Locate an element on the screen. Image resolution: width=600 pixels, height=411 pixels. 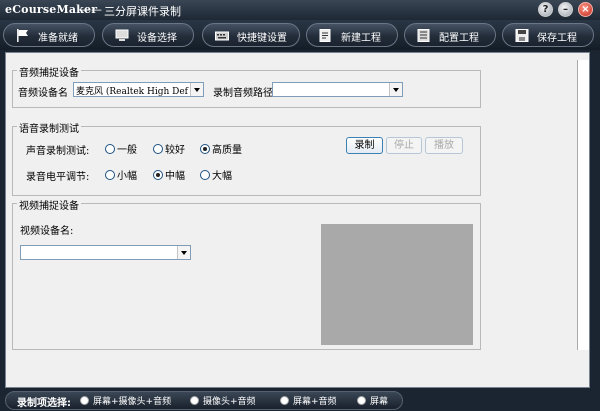
config-project-label: 配置工程 is located at coordinates (459, 38).